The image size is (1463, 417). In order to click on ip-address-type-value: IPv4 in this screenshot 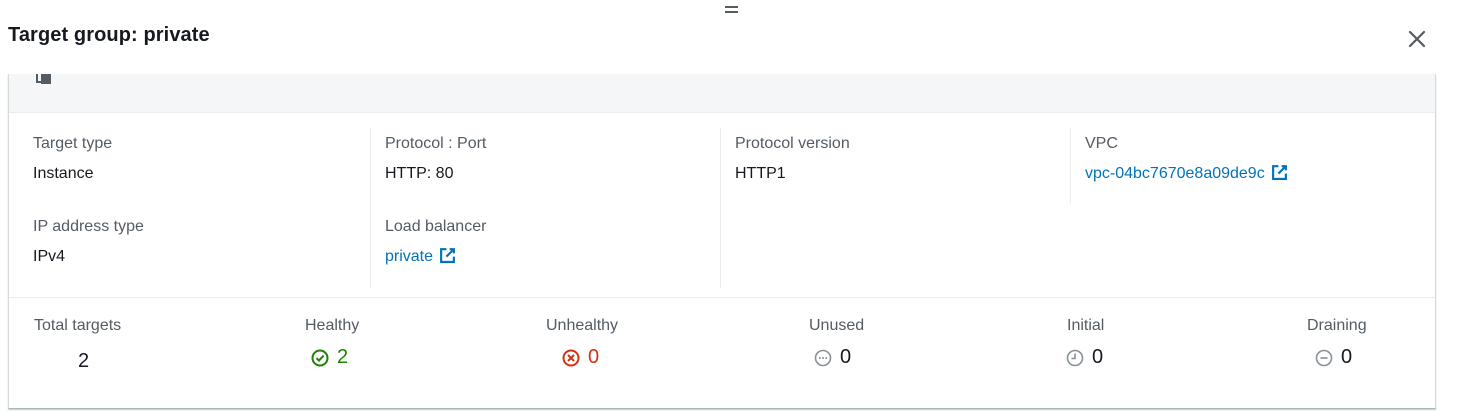, I will do `click(49, 256)`.